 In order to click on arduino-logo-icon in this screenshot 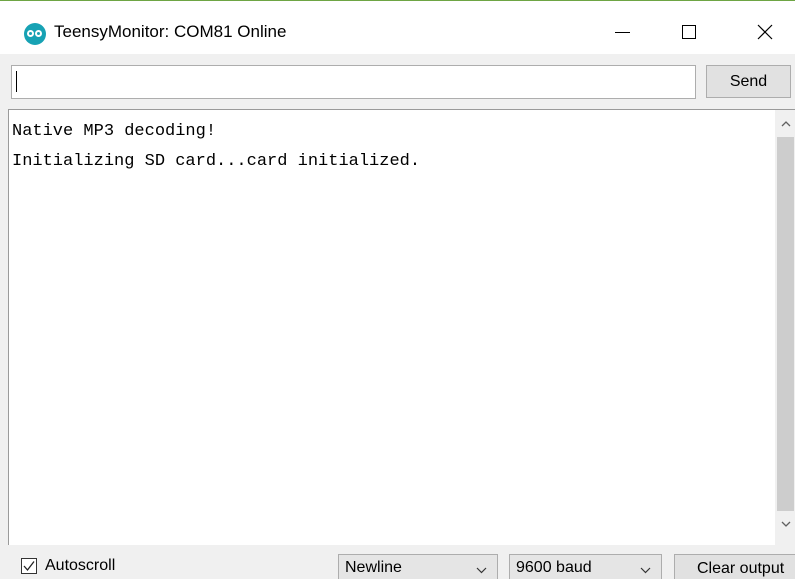, I will do `click(35, 34)`.